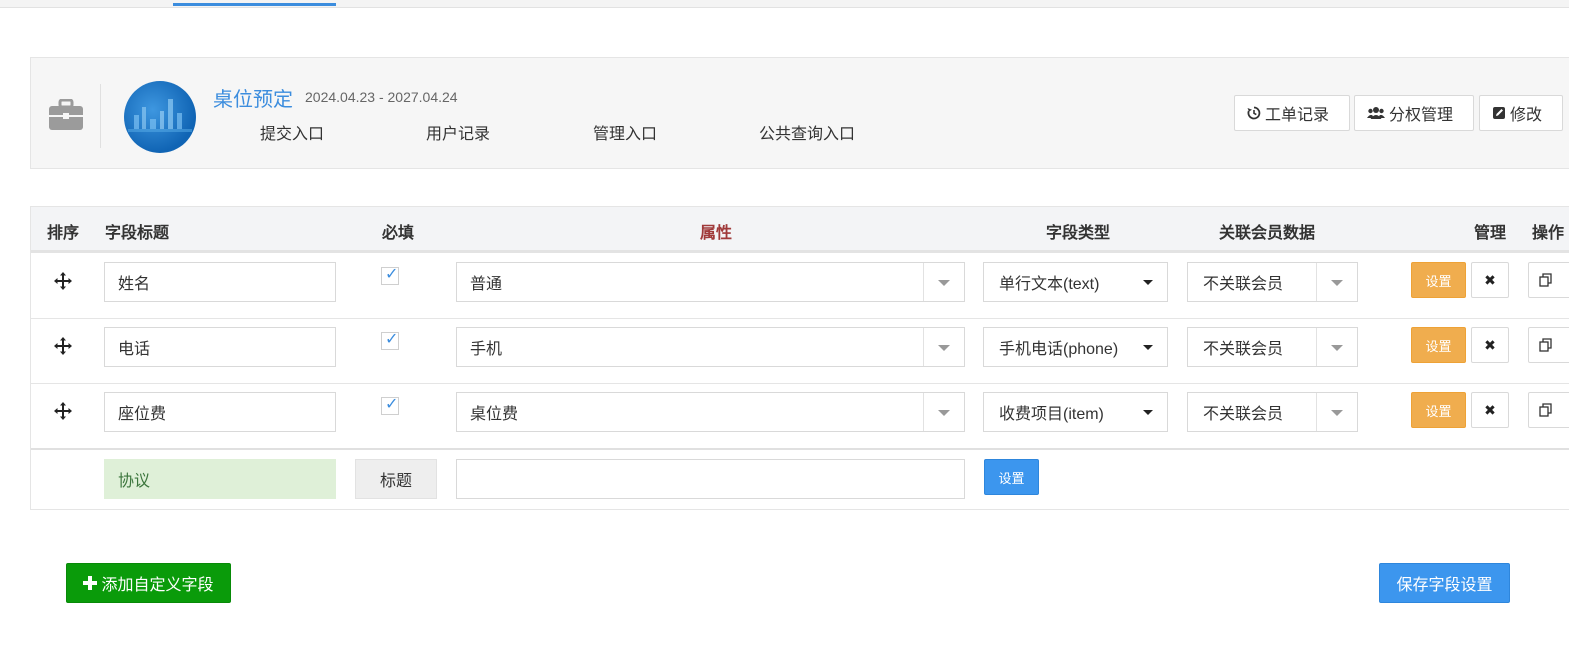  Describe the element at coordinates (1548, 233) in the screenshot. I see `col-action: 操作` at that location.